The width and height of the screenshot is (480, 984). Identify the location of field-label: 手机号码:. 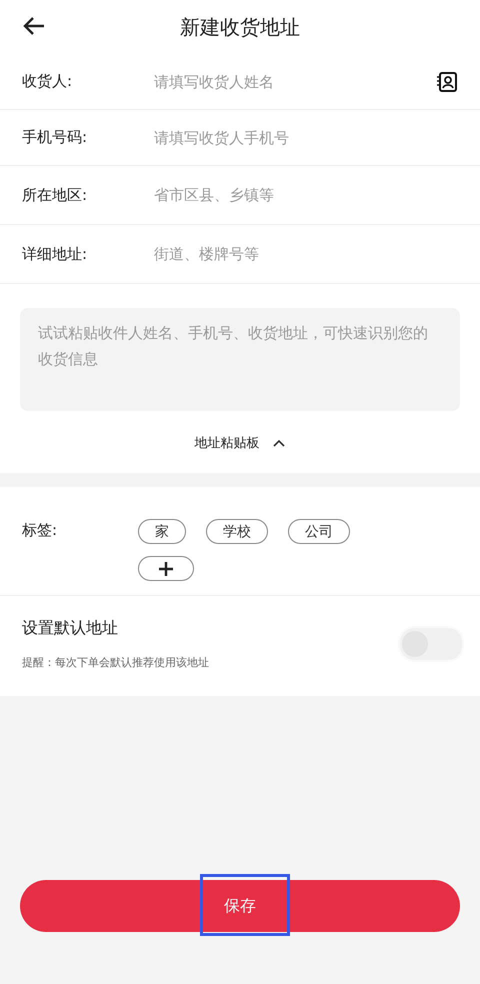
(55, 137).